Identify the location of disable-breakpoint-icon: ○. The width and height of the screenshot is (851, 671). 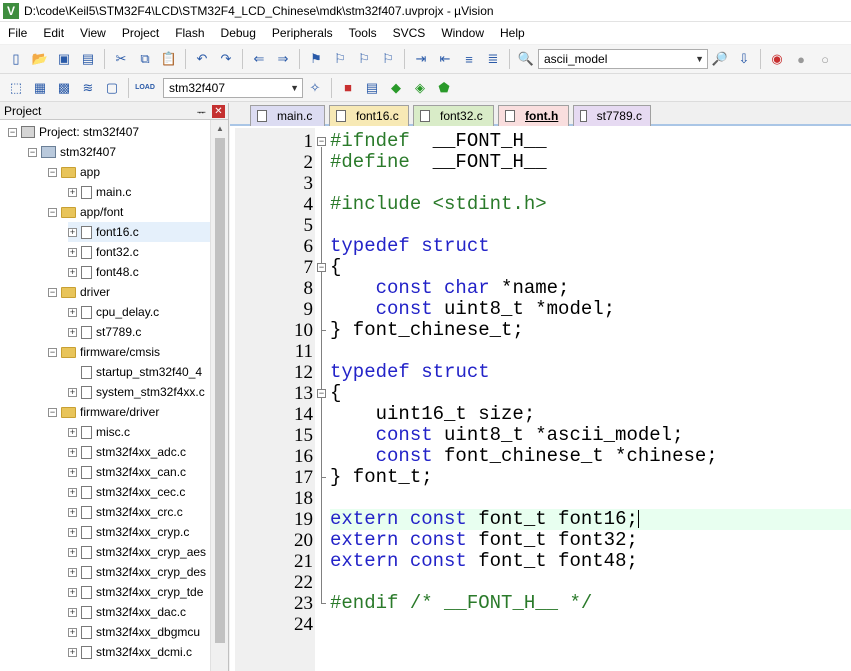
(825, 59).